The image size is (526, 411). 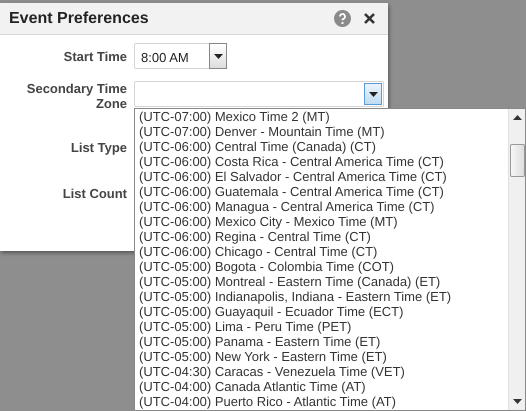 What do you see at coordinates (323, 116) in the screenshot?
I see `dropdown-option: (UTC-07:00) Mexico Time 2 (MT)` at bounding box center [323, 116].